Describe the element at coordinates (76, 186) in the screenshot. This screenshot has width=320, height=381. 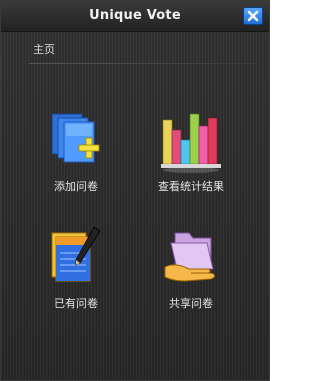
I see `add-survey-label: 添加问卷` at that location.